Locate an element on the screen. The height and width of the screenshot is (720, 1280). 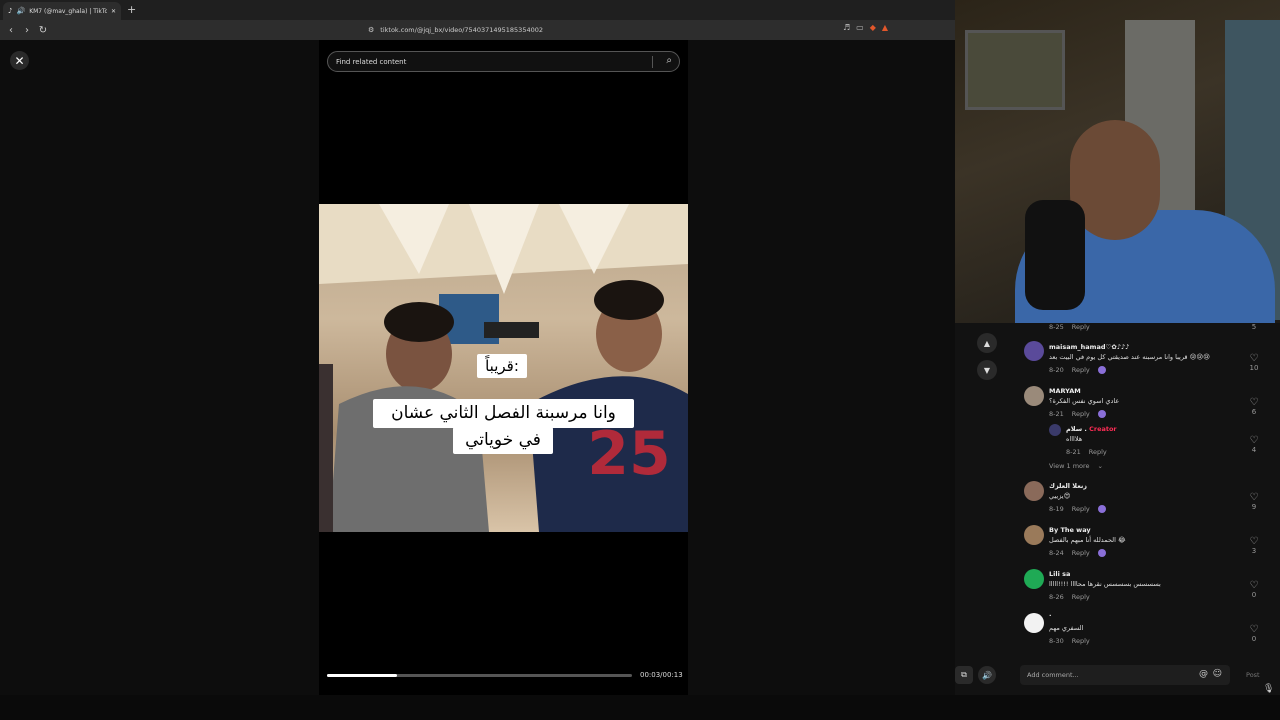
browser-tab: ♪ 🔊 KM7 (@mav_ghala) | TikTok ✕ is located at coordinates (62, 11).